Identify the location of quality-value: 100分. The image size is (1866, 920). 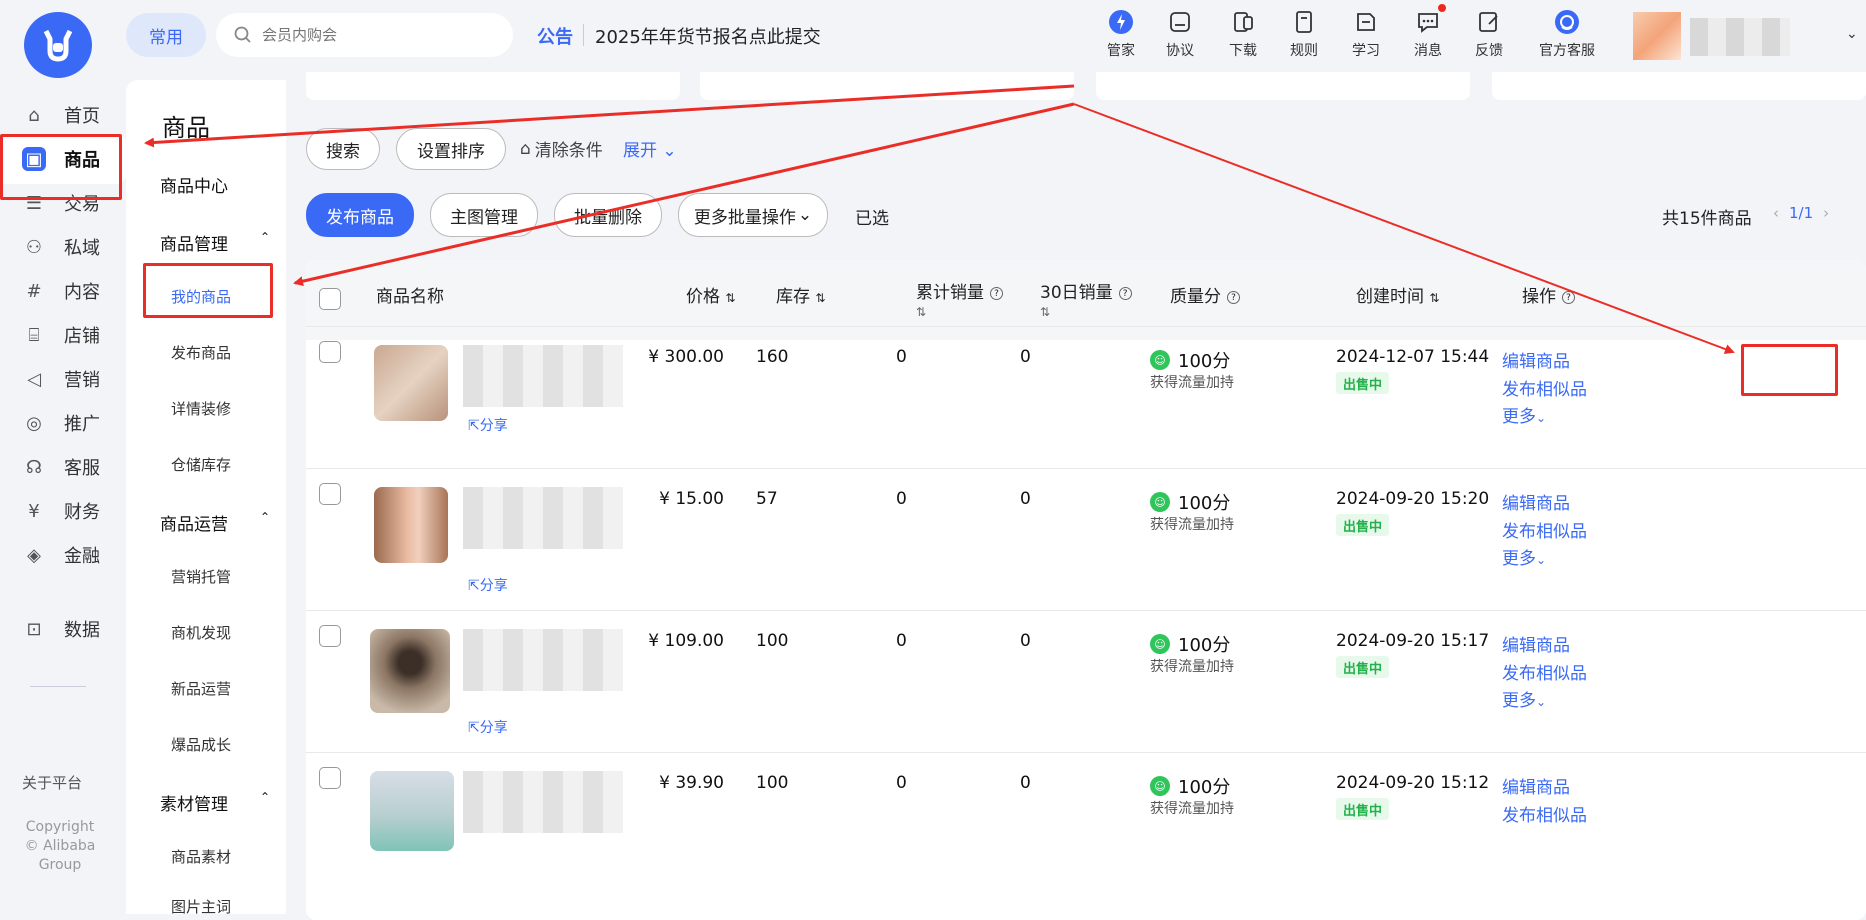
(1204, 787).